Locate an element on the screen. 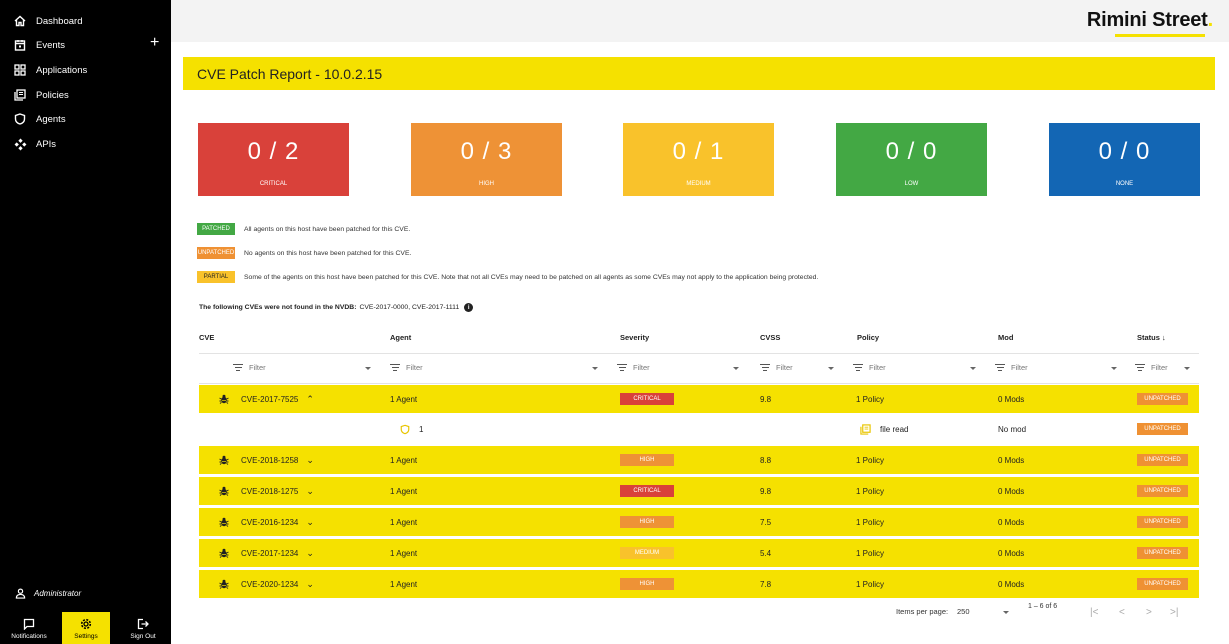 The width and height of the screenshot is (1229, 644). sidebar-item-policies: Policies is located at coordinates (40, 95).